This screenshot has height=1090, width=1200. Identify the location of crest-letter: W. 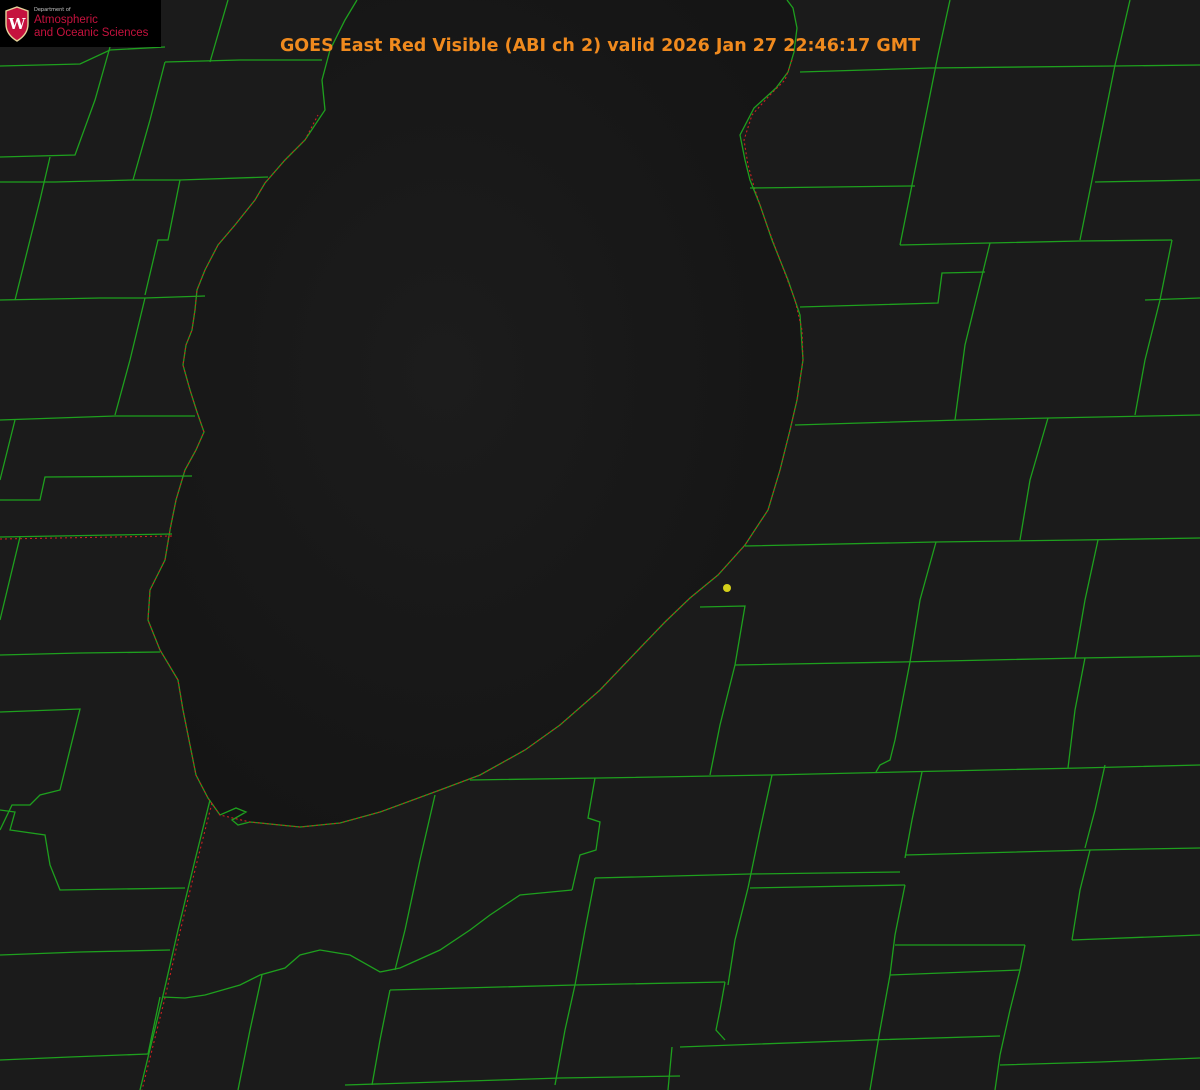
(17, 24).